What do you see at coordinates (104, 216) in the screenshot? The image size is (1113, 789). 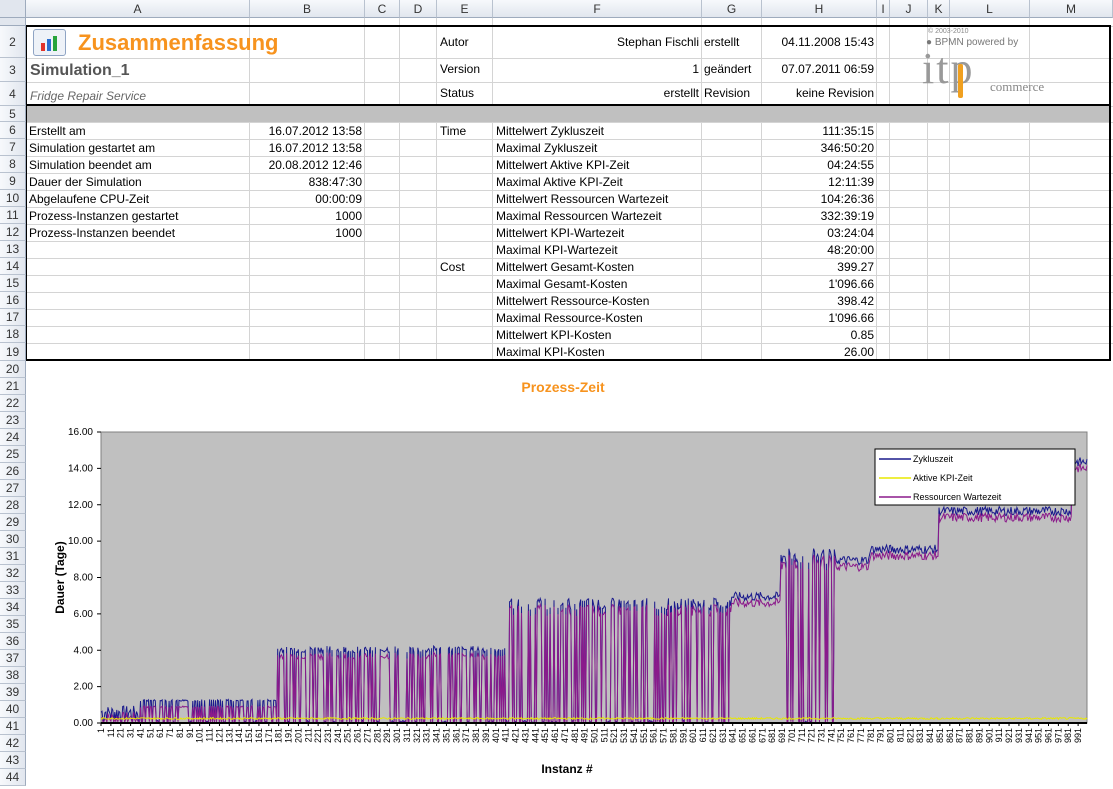 I see `summary-label: Prozess-Instanzen gestartet` at bounding box center [104, 216].